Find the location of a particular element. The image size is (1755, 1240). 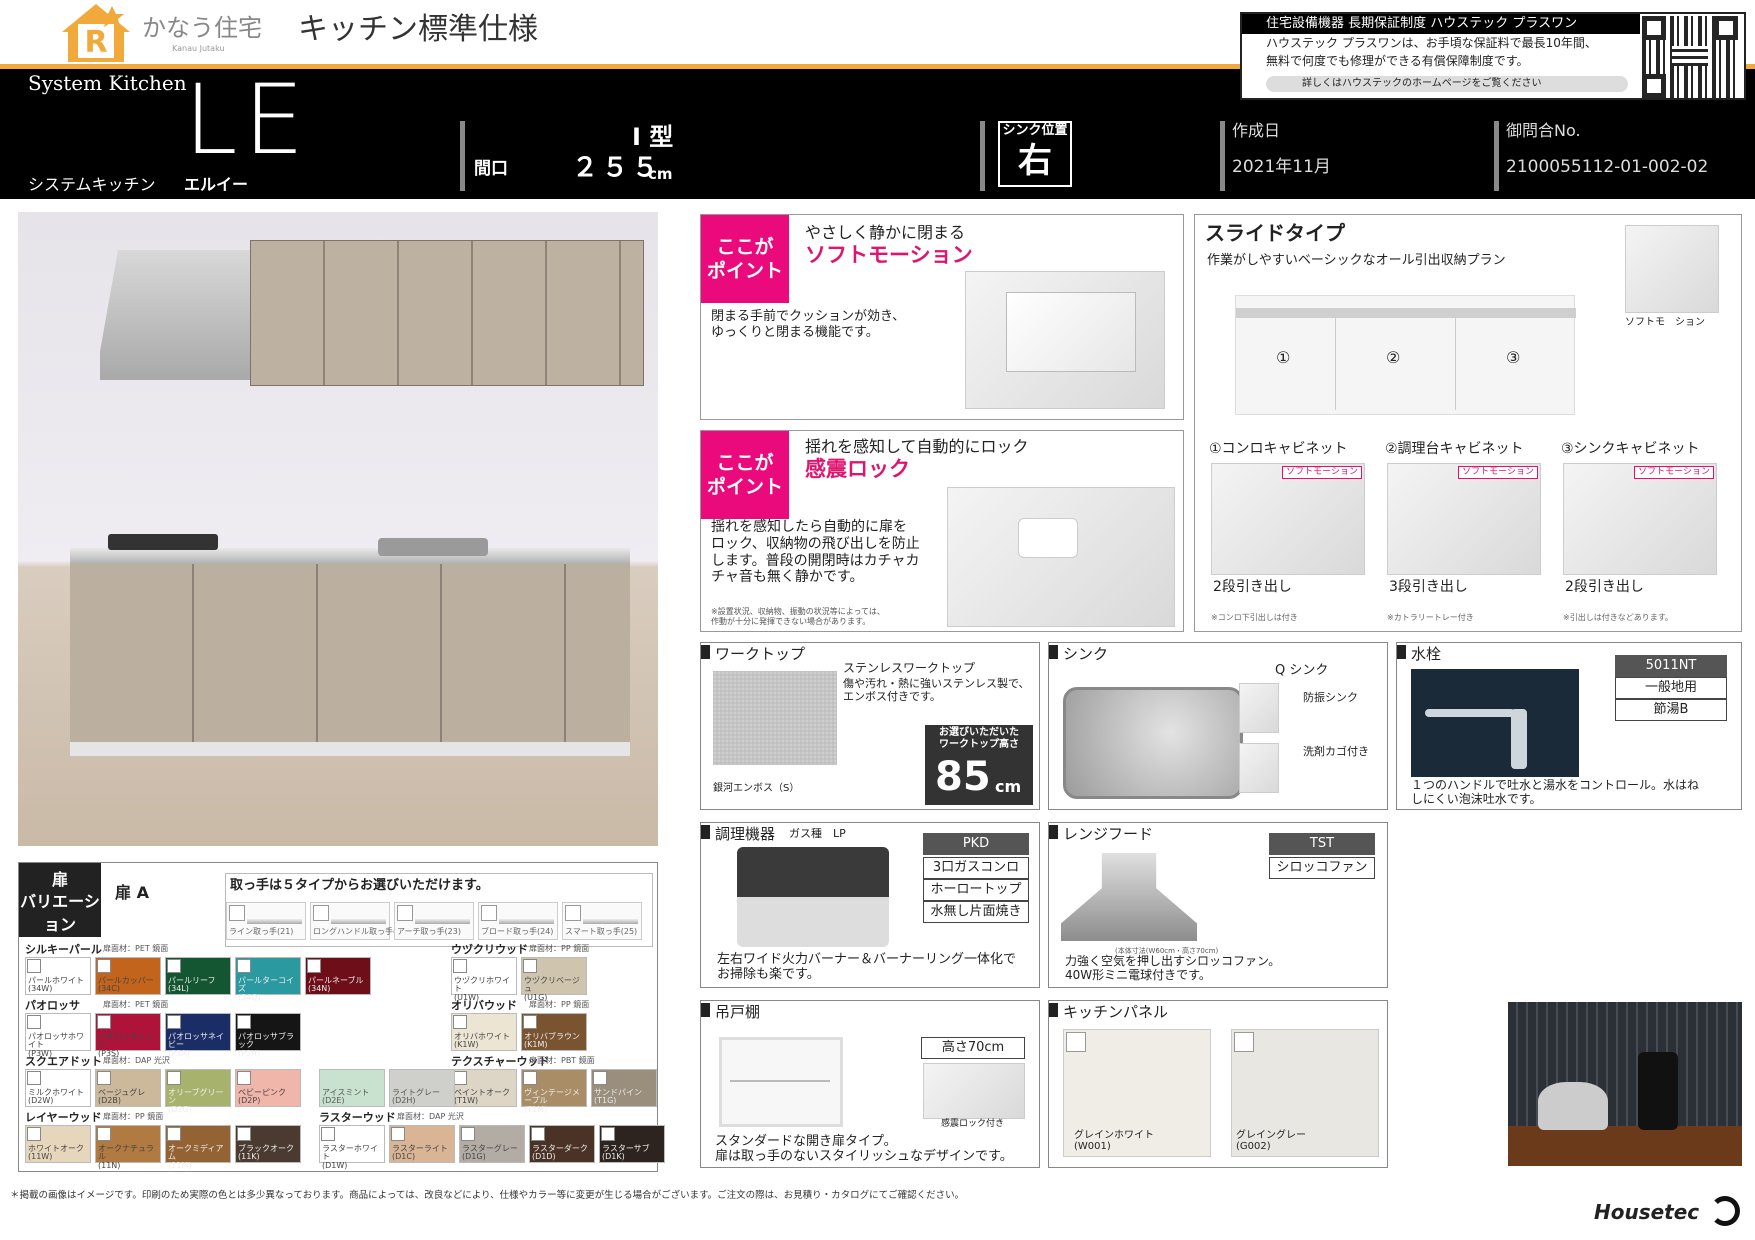

door-color-swatch: ラスターサブ (D1K) is located at coordinates (632, 1144).